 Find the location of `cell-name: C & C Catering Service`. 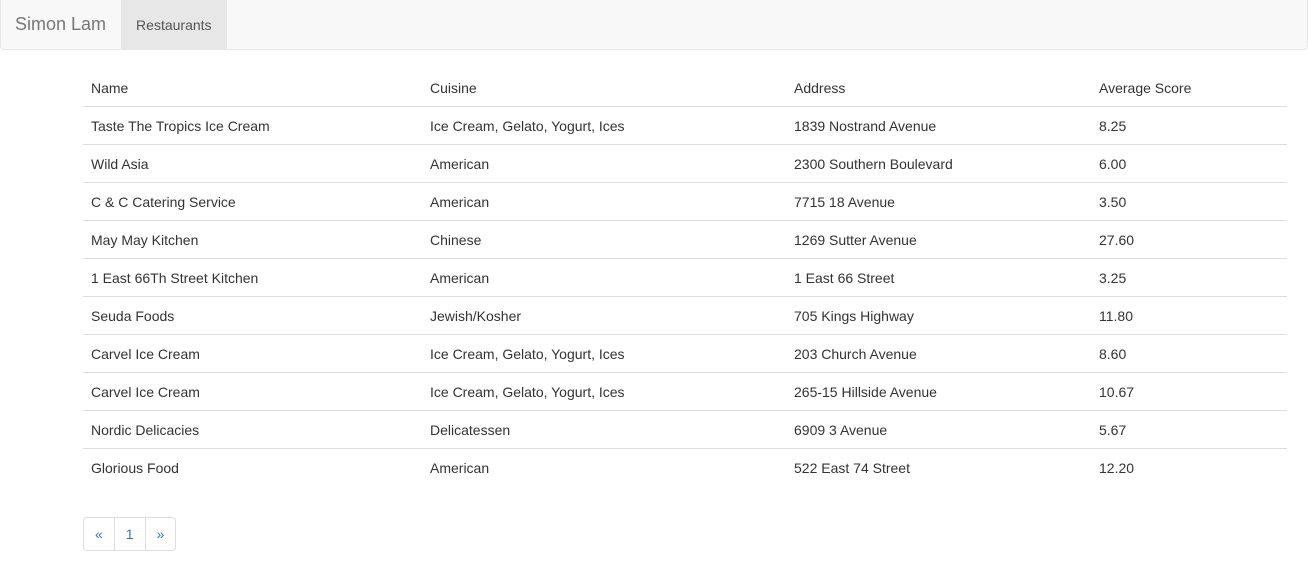

cell-name: C & C Catering Service is located at coordinates (252, 201).